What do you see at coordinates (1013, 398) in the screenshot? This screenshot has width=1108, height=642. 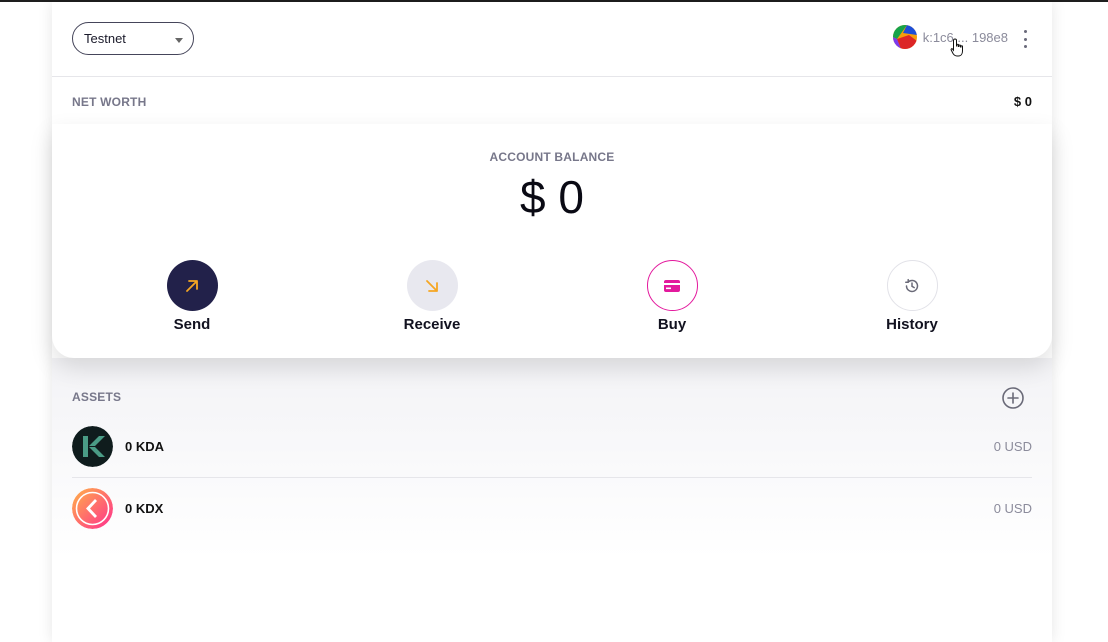 I see `add-circle-icon` at bounding box center [1013, 398].